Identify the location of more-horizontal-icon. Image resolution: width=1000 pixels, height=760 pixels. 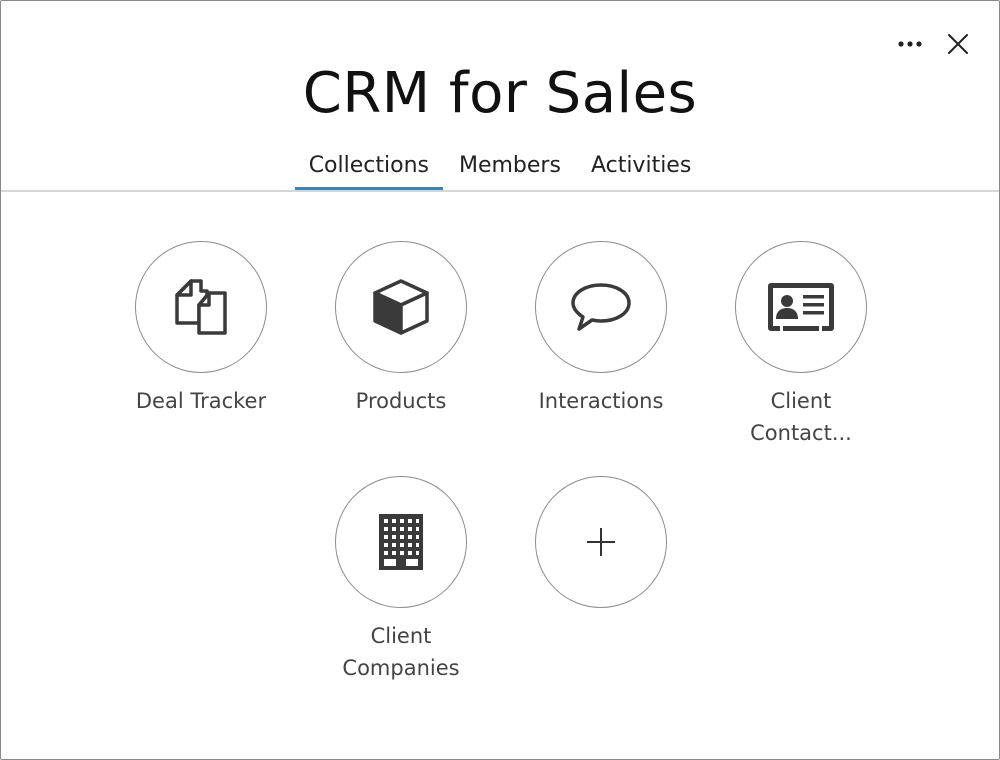
(910, 44).